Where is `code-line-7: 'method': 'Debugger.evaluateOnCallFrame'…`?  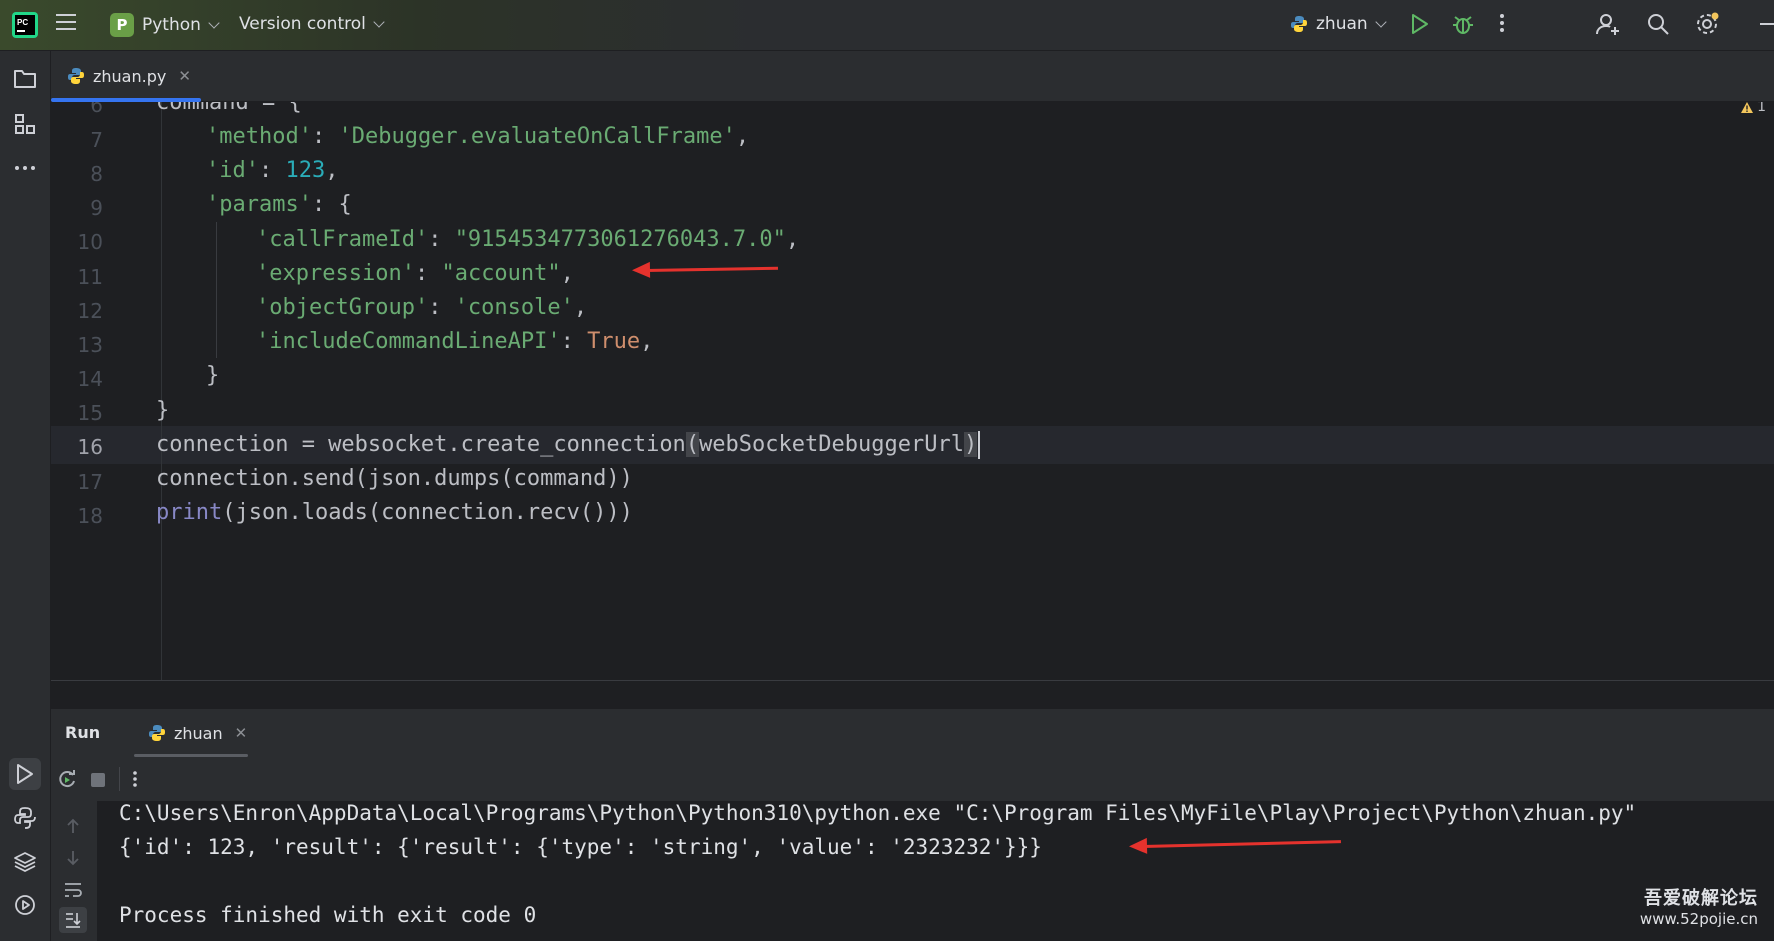
code-line-7: 'method': 'Debugger.evaluateOnCallFrame'… is located at coordinates (478, 136).